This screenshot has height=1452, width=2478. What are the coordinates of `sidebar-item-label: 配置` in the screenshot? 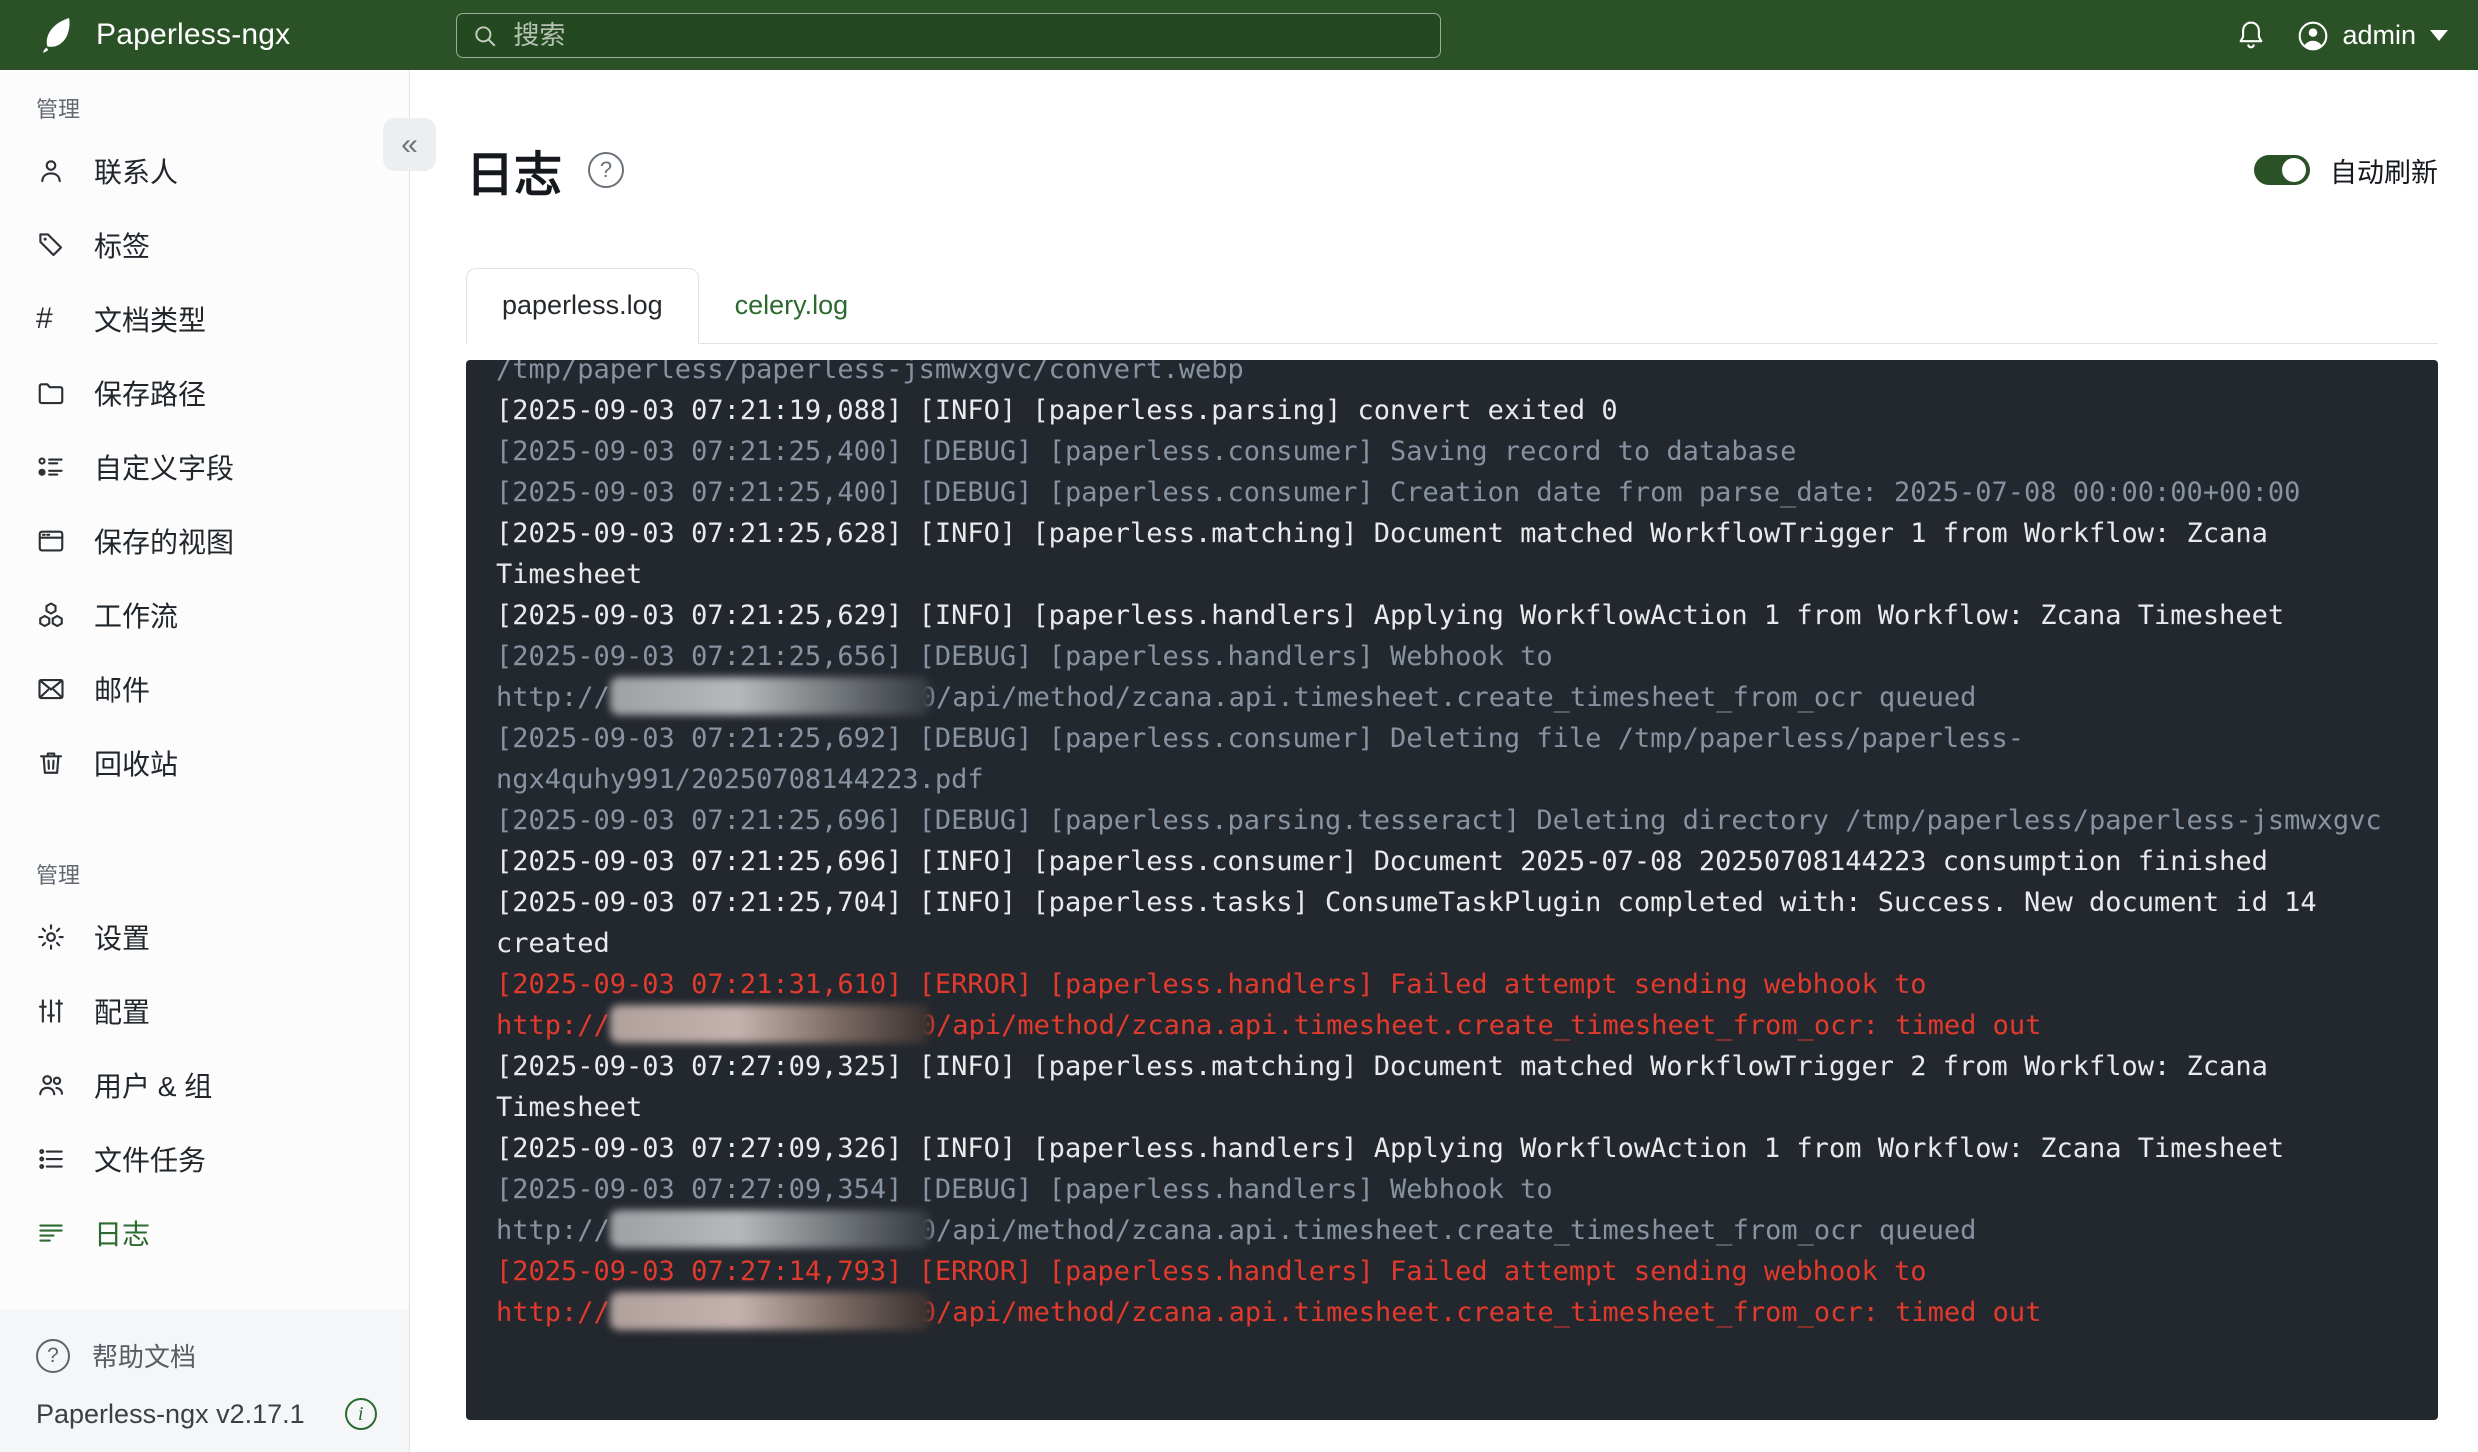 It's located at (122, 1012).